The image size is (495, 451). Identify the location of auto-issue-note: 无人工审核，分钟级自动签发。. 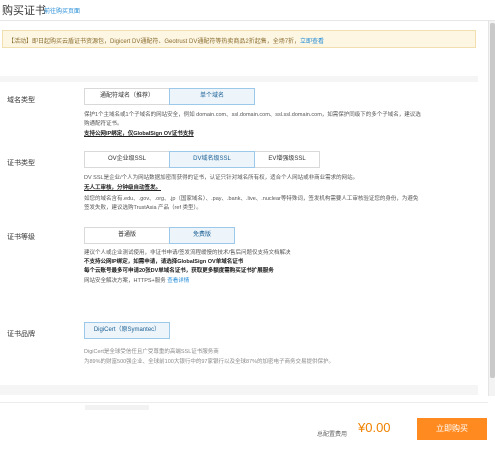
(123, 188).